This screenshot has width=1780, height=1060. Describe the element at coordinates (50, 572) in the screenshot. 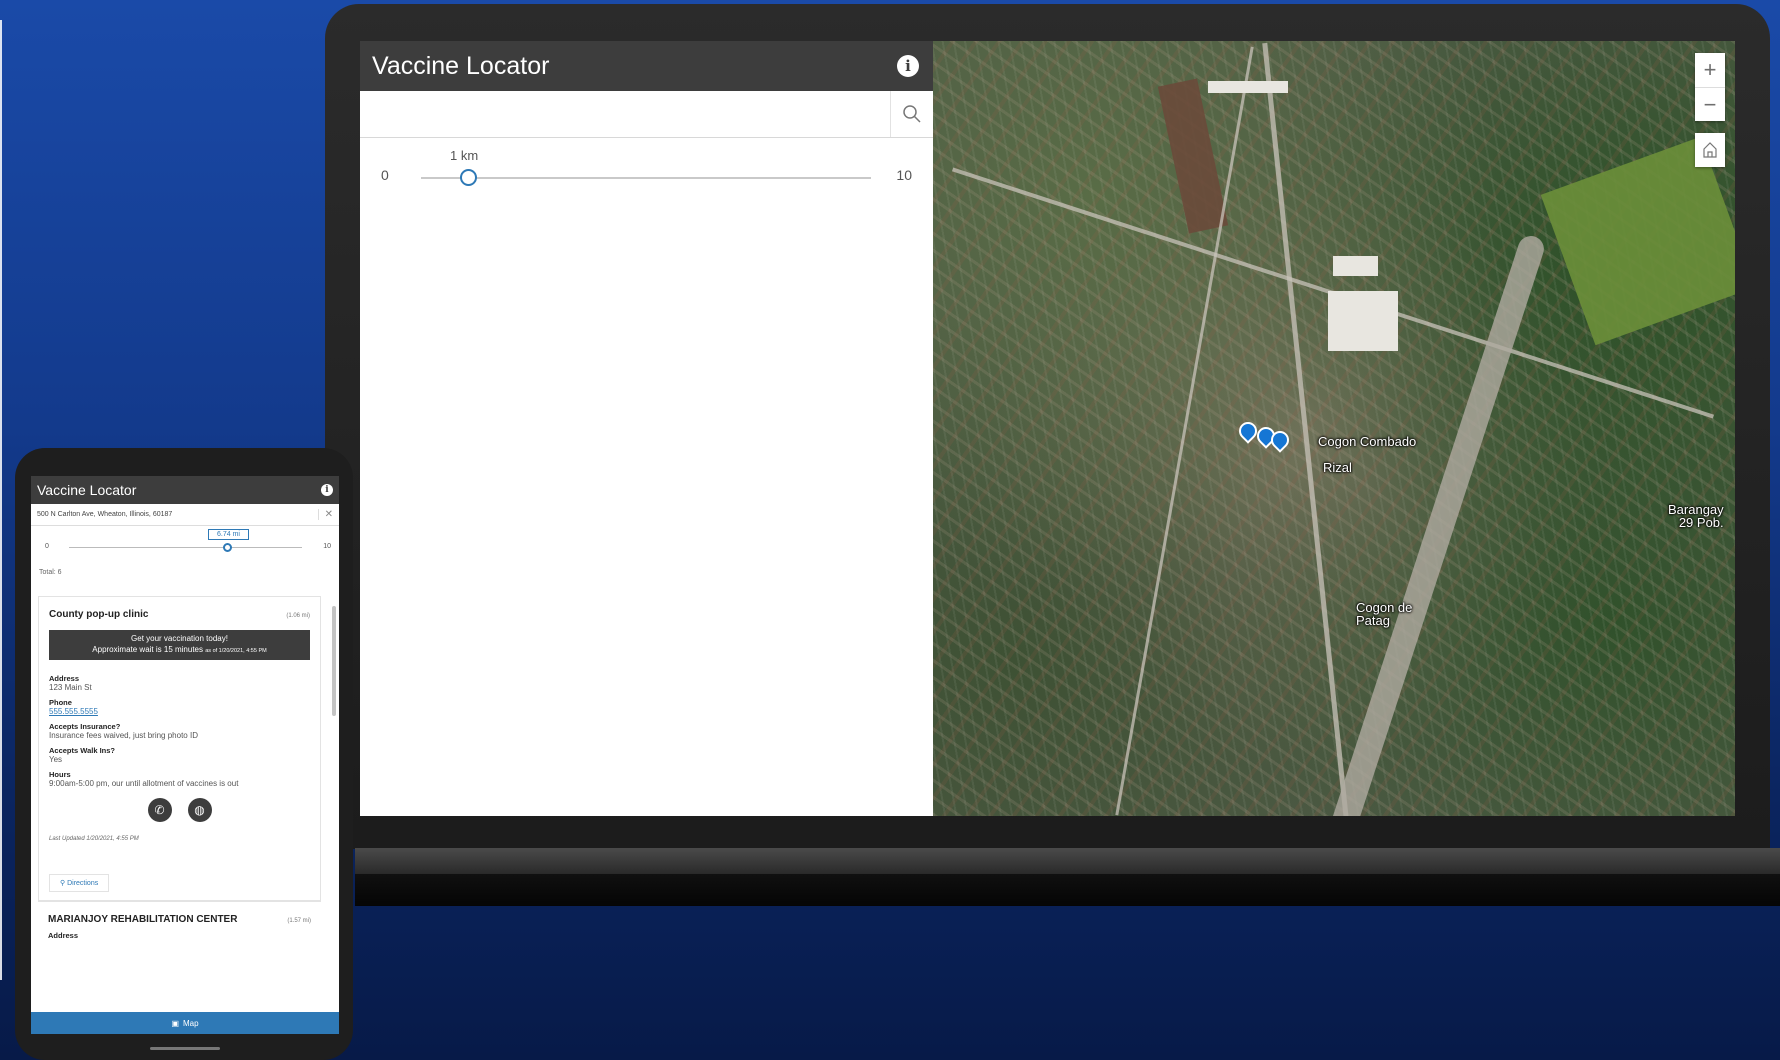

I see `results-total: Total: 6` at that location.